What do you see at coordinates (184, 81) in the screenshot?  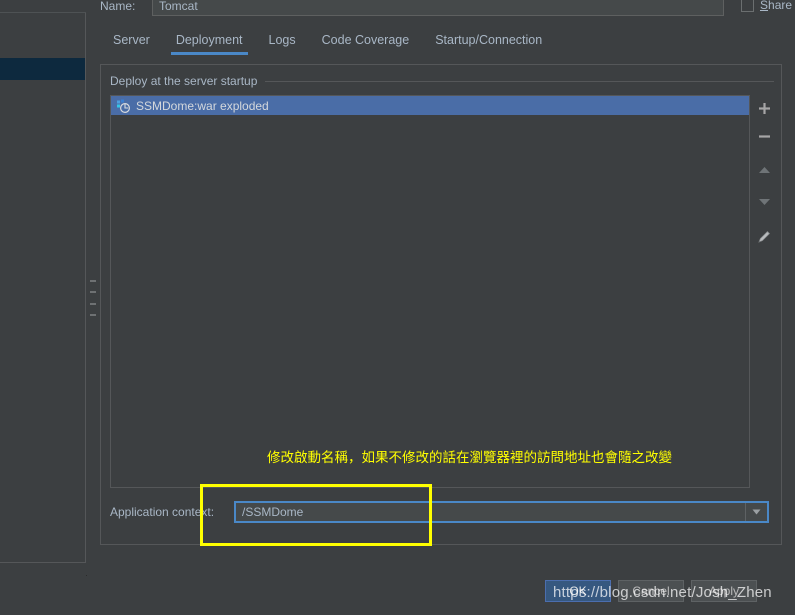 I see `deploy-section-title: Deploy at the server startup` at bounding box center [184, 81].